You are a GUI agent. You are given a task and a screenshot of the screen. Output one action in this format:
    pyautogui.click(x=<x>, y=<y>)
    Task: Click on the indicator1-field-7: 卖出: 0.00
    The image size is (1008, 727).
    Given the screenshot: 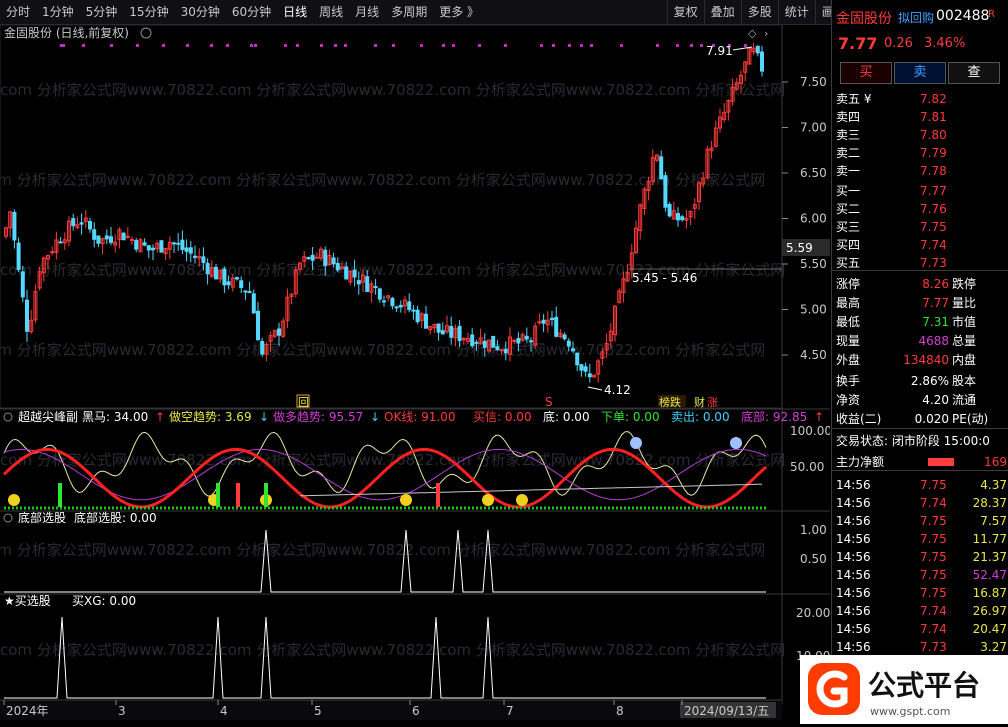 What is the action you would take?
    pyautogui.click(x=700, y=417)
    